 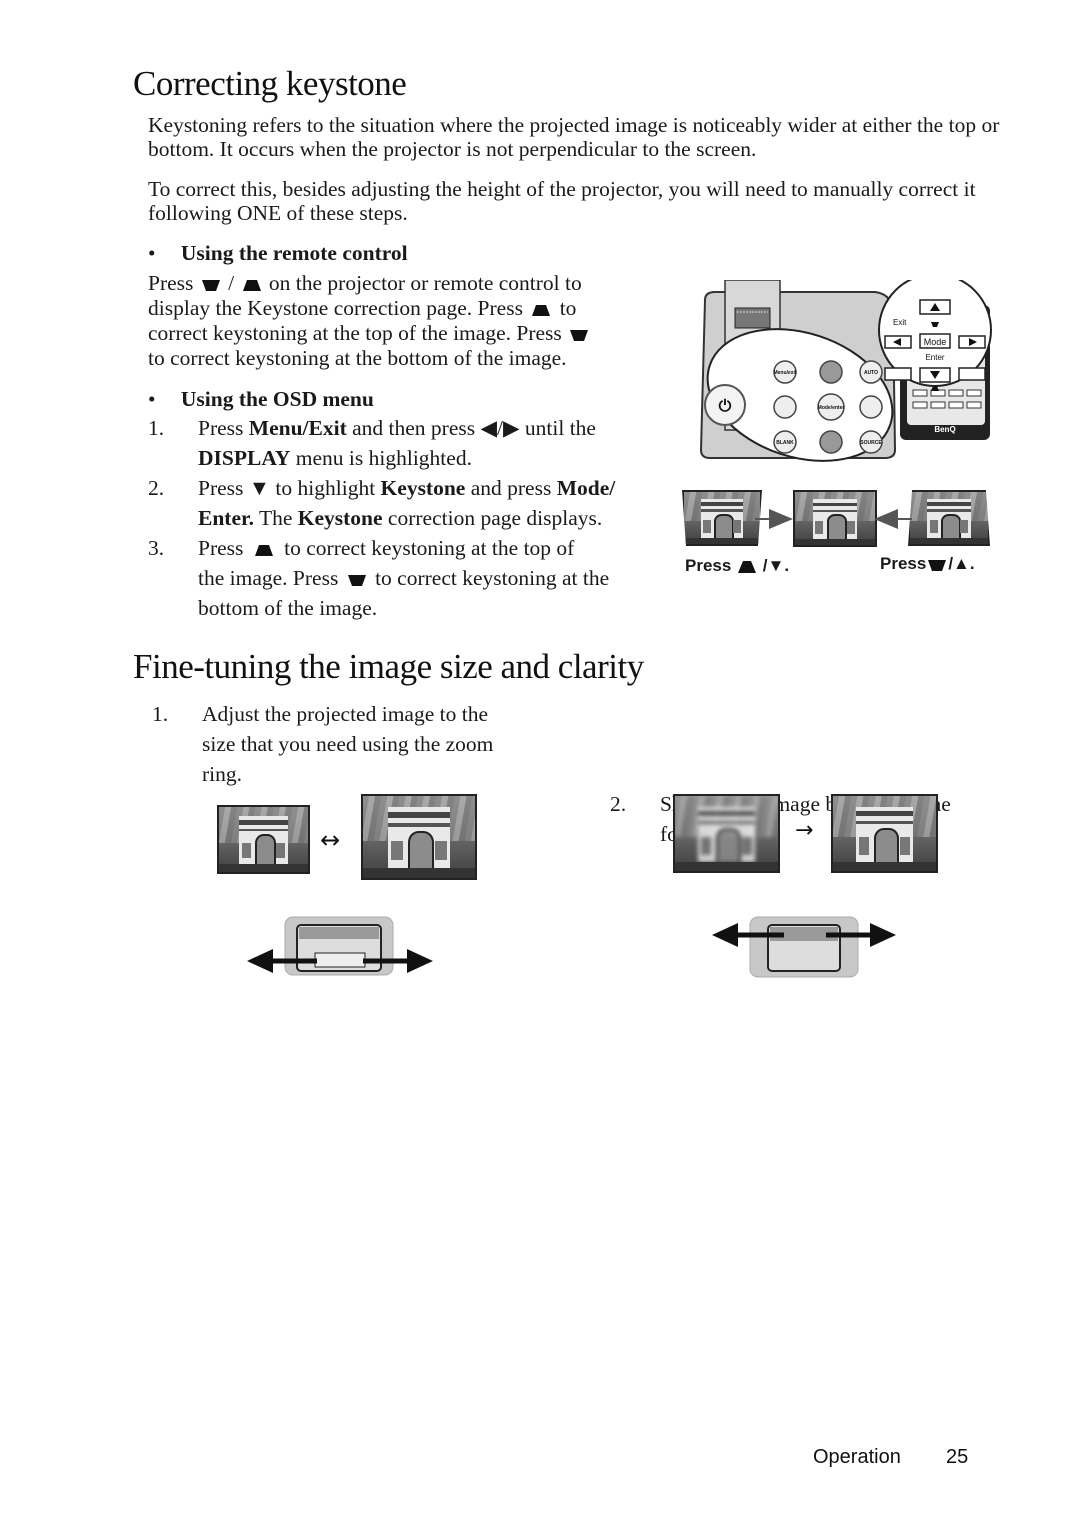 I want to click on text: menu is highlighted., so click(x=381, y=458).